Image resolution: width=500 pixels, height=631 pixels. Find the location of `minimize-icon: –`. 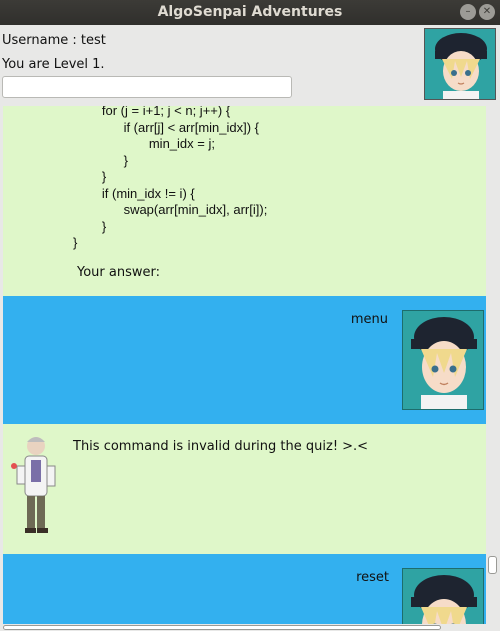

minimize-icon: – is located at coordinates (468, 12).